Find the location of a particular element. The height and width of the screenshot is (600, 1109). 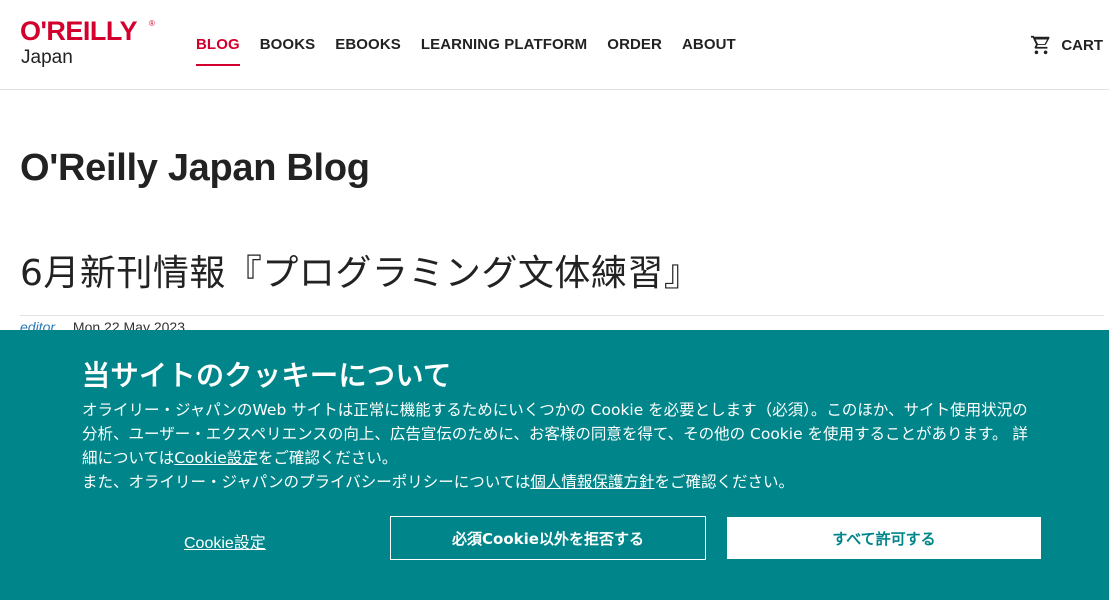

logo-registered-mark: ® is located at coordinates (152, 23).